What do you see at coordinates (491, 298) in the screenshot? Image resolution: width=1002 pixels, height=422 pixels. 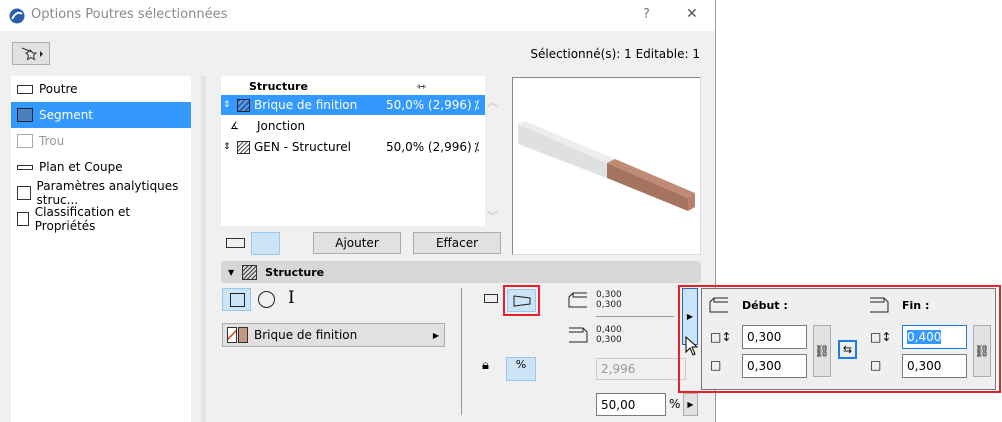 I see `uniform-section-button` at bounding box center [491, 298].